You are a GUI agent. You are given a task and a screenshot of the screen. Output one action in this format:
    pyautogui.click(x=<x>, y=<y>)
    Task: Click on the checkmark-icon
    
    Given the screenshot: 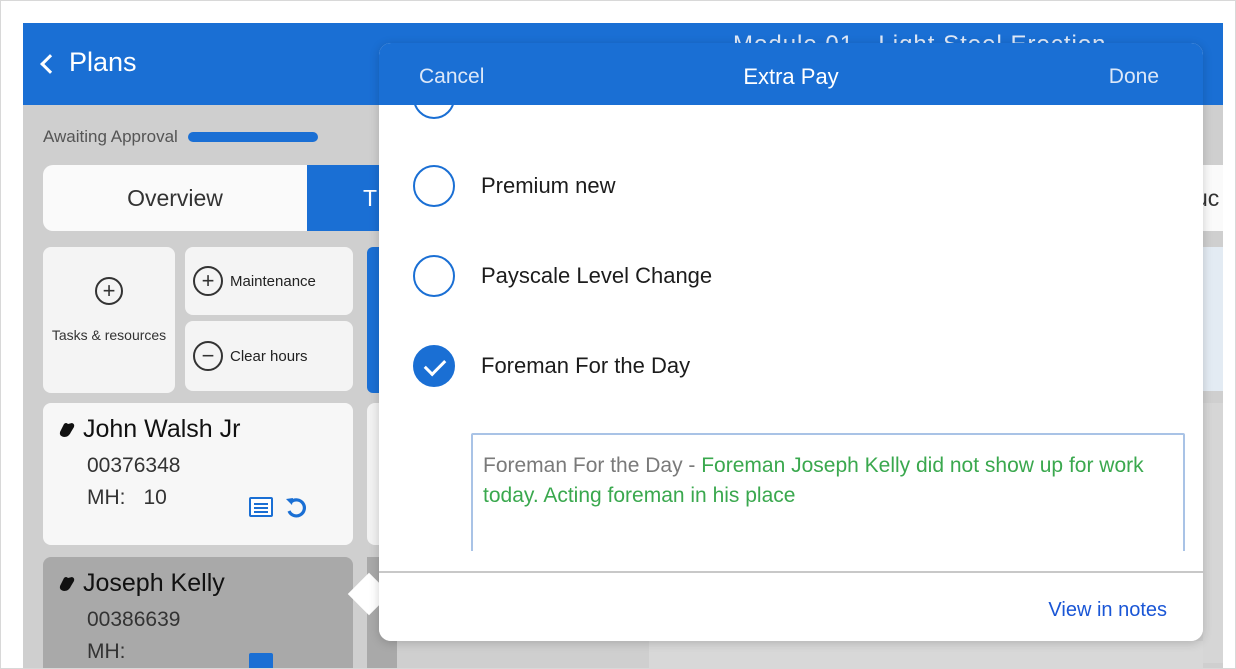 What is the action you would take?
    pyautogui.click(x=434, y=366)
    